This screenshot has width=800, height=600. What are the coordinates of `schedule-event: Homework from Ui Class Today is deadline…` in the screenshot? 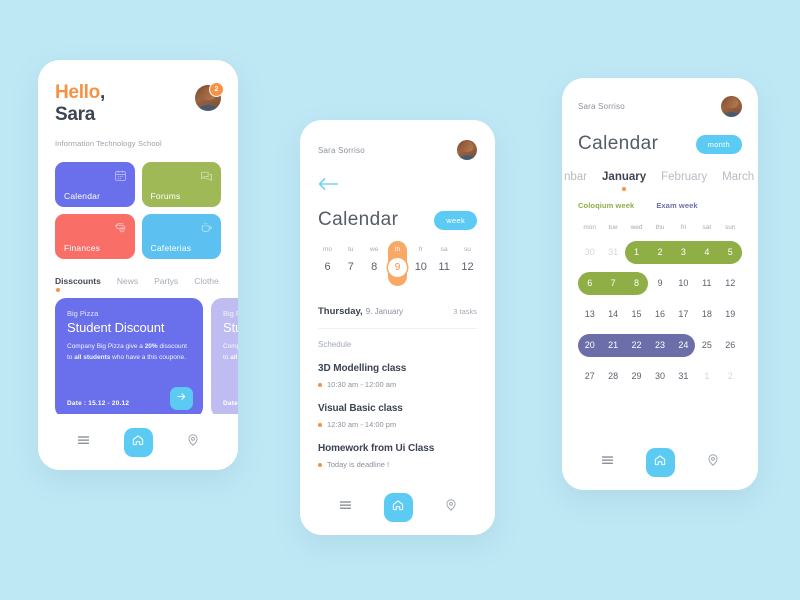 It's located at (397, 456).